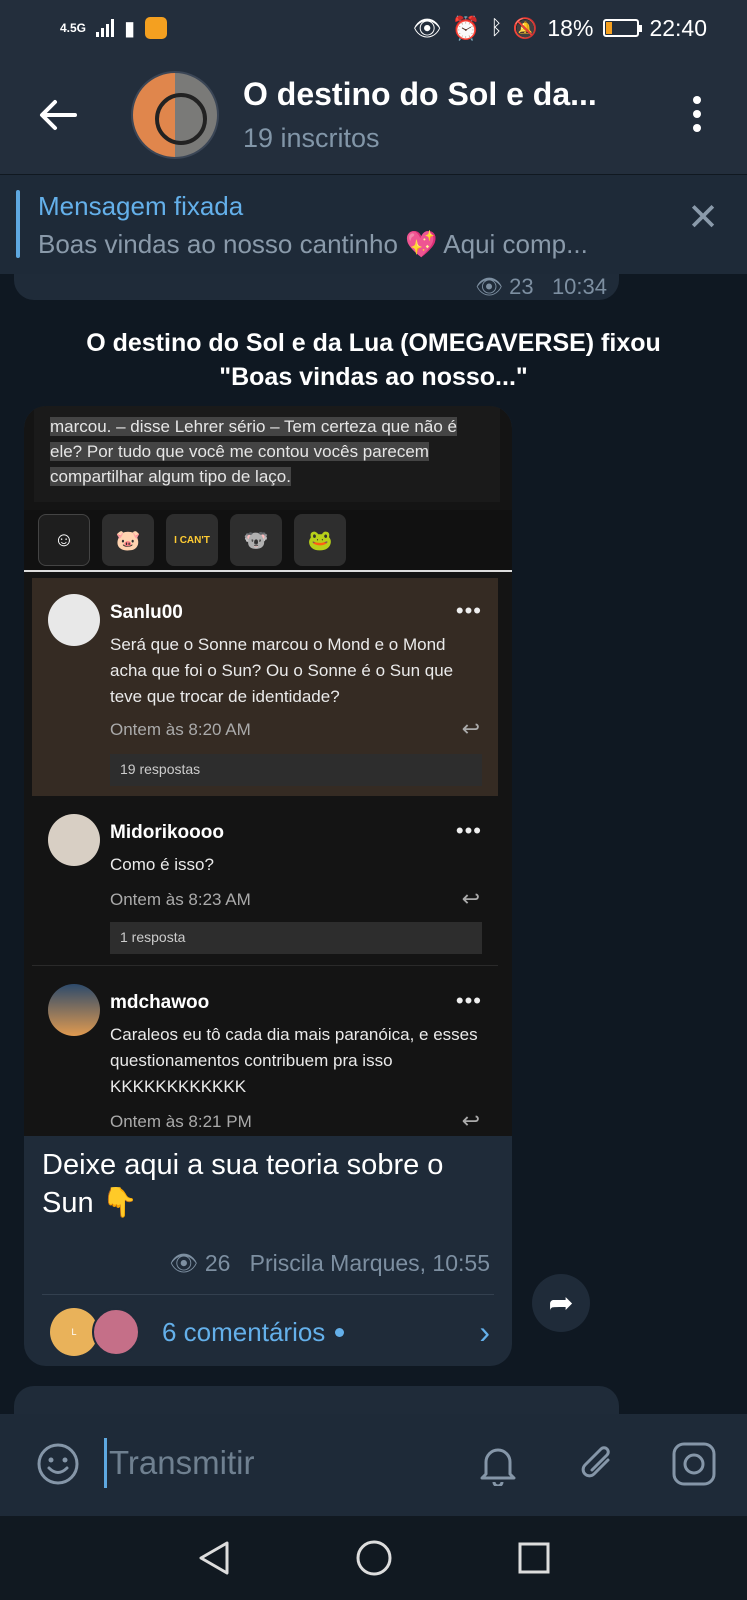 The image size is (747, 1600). I want to click on app-notification-icon, so click(156, 28).